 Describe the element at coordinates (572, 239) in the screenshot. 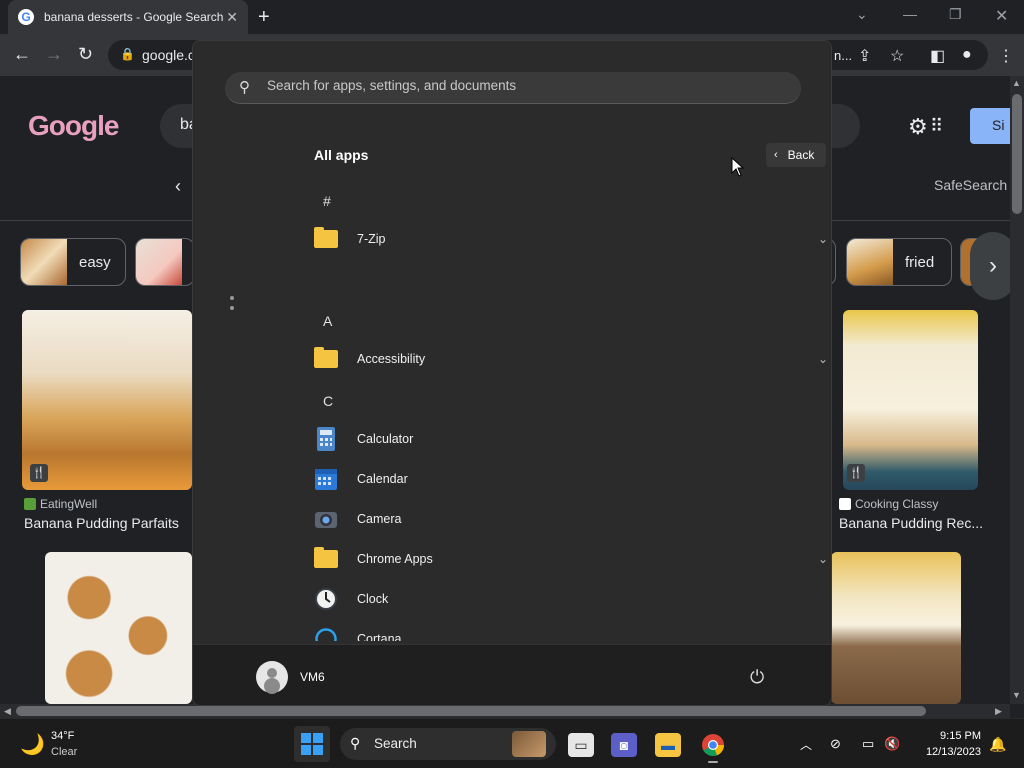

I see `app-7zip: 7-Zip ⌄` at that location.